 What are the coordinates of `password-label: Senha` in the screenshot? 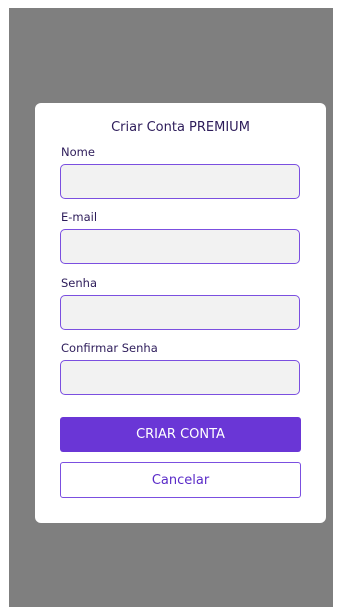 It's located at (79, 283).